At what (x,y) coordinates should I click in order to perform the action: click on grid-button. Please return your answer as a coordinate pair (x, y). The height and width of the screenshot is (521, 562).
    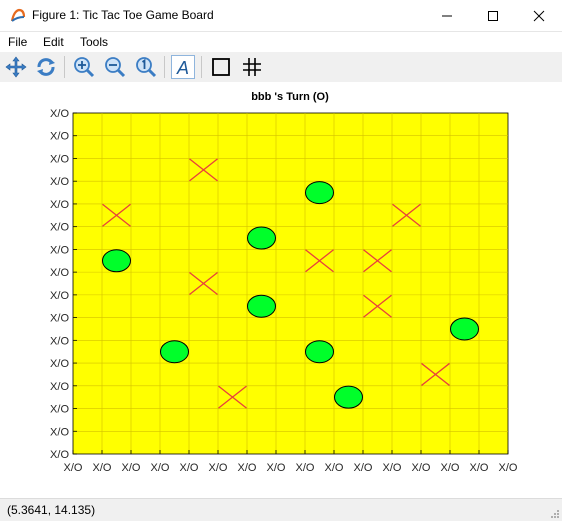
    Looking at the image, I should click on (252, 67).